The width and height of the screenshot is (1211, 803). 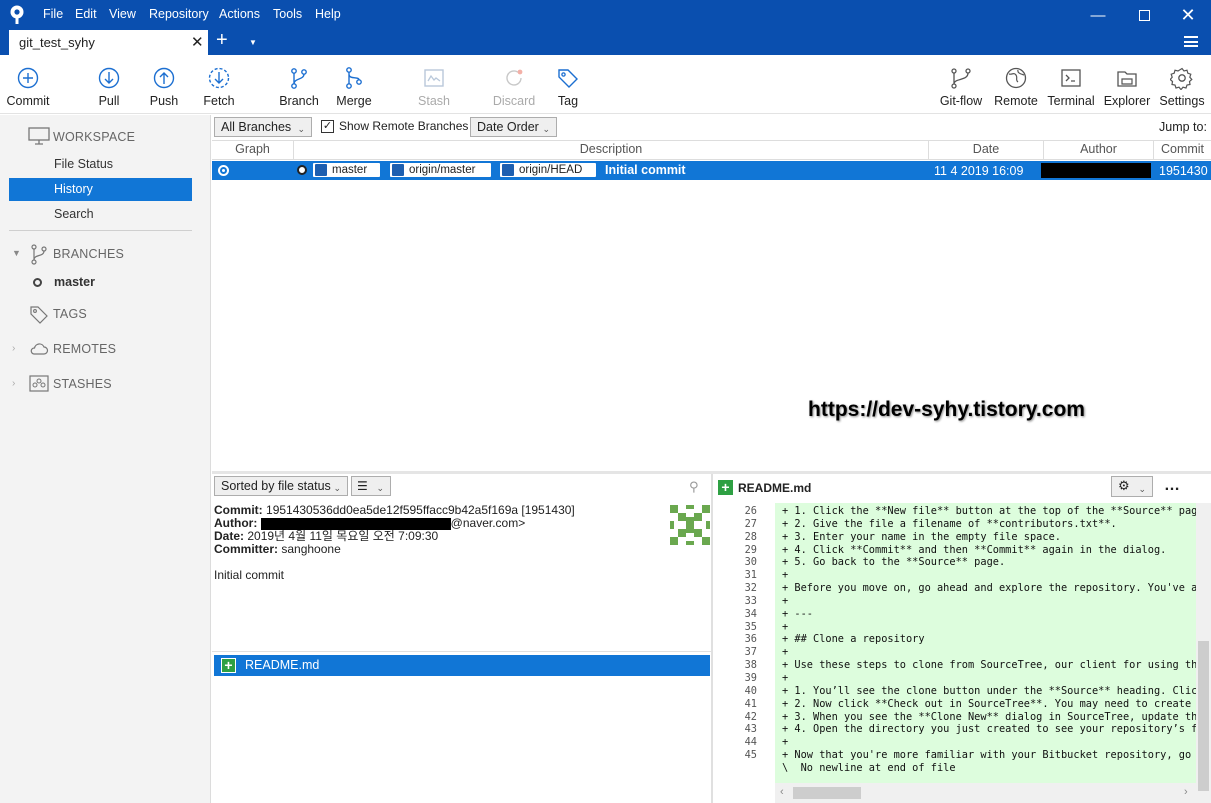 What do you see at coordinates (694, 487) in the screenshot?
I see `search-icon: ⚲` at bounding box center [694, 487].